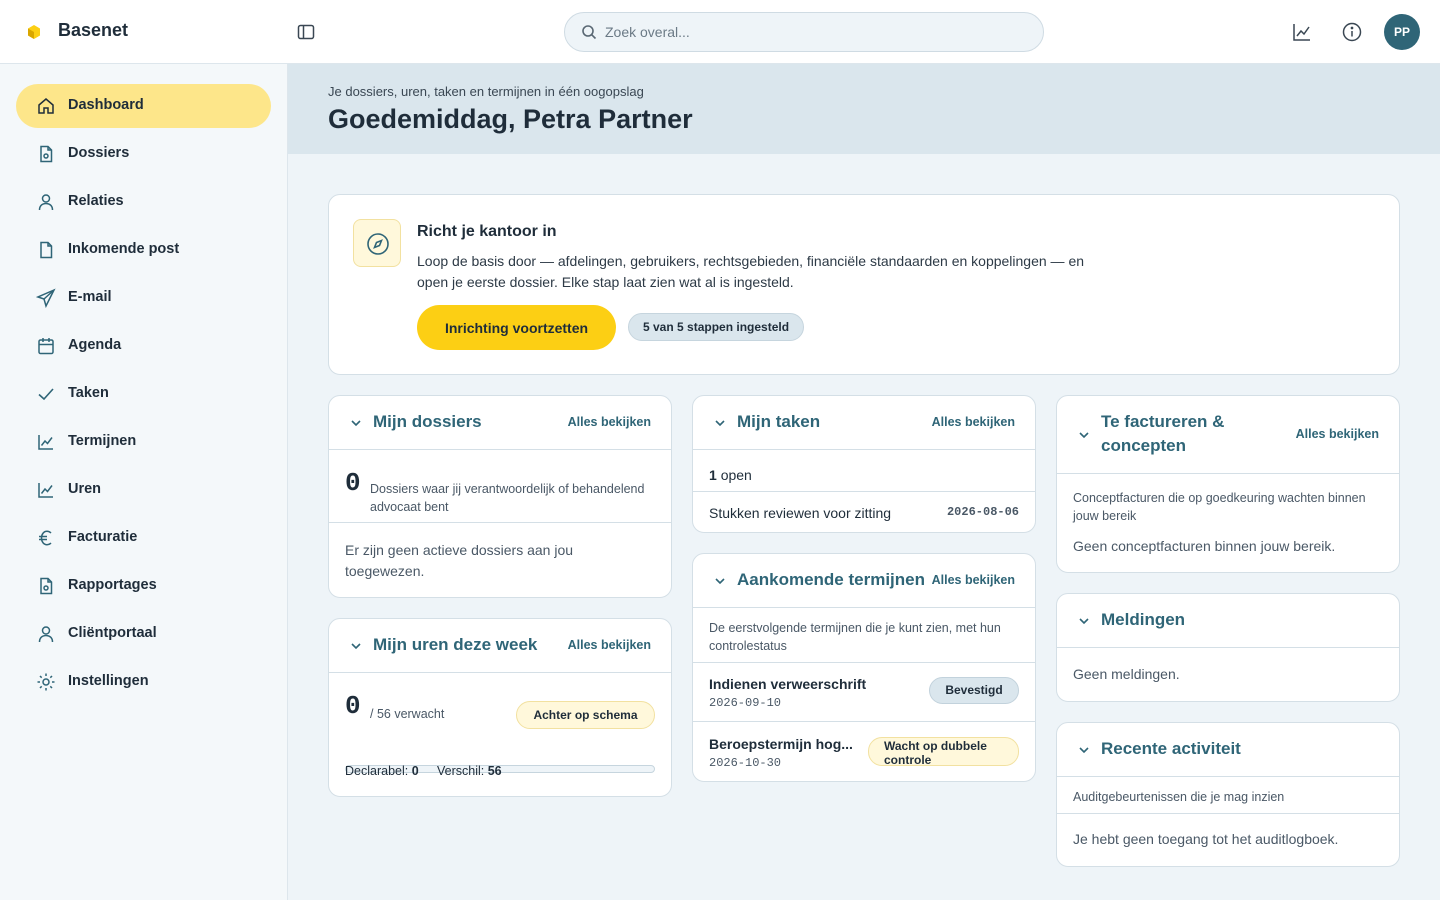  I want to click on brand-name: Basenet, so click(93, 30).